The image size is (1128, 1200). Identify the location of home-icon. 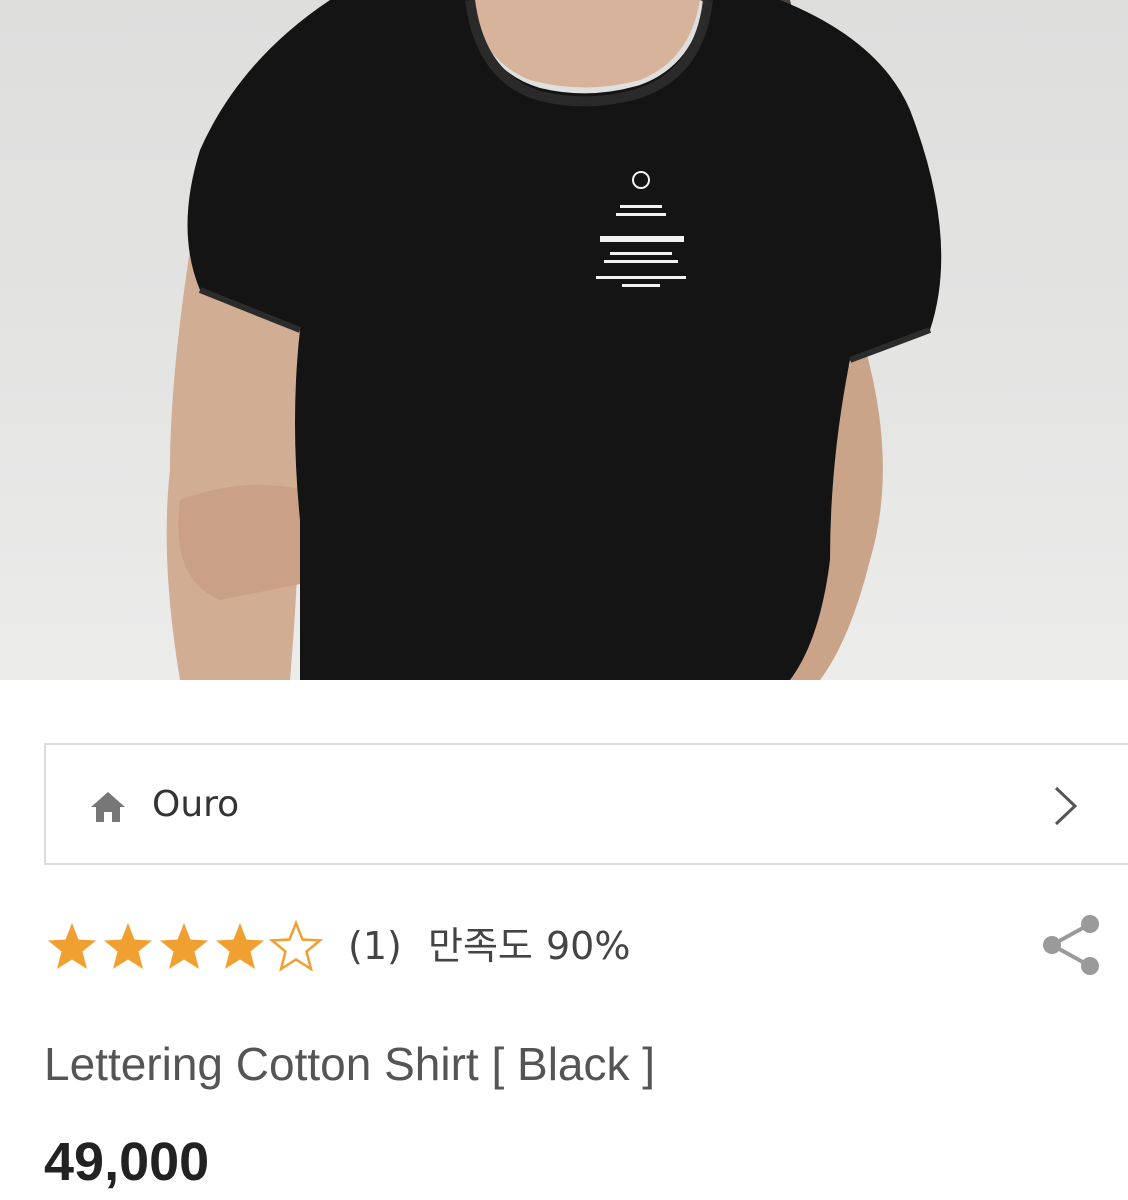
(108, 807).